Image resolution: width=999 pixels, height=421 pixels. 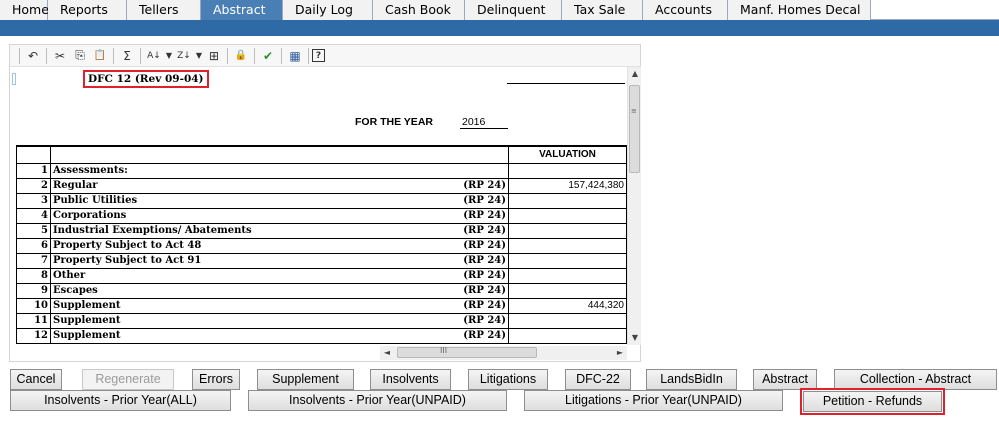 What do you see at coordinates (279, 200) in the screenshot?
I see `row-description: Public Utilities (RP 24)` at bounding box center [279, 200].